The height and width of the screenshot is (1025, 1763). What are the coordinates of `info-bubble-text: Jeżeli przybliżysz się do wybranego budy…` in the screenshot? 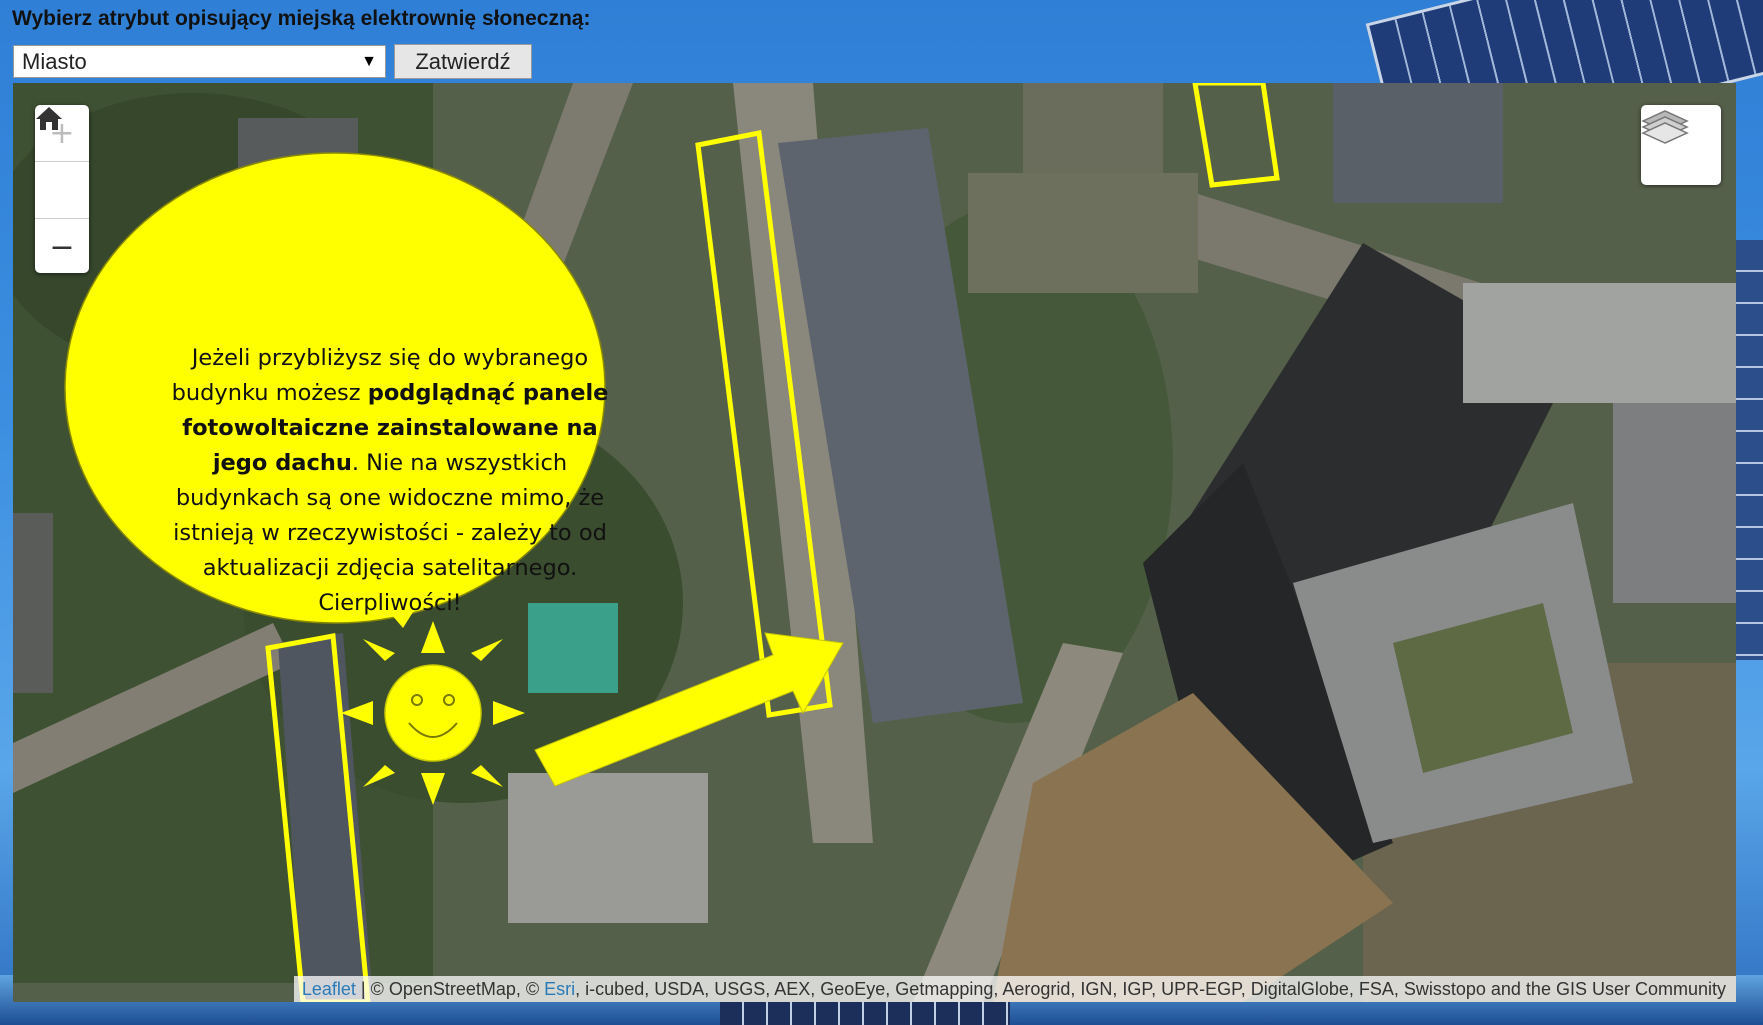 It's located at (390, 481).